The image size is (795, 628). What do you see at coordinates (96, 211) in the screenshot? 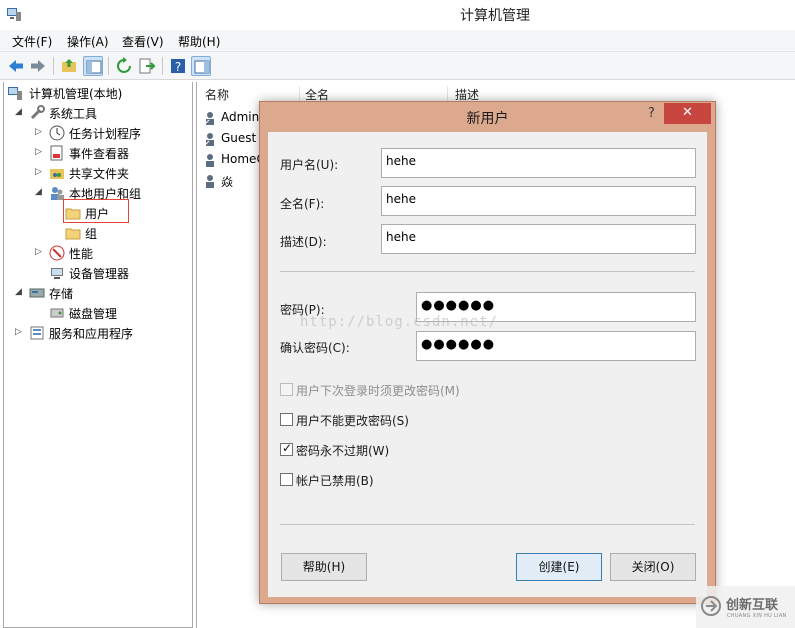
I see `selection-highlight` at bounding box center [96, 211].